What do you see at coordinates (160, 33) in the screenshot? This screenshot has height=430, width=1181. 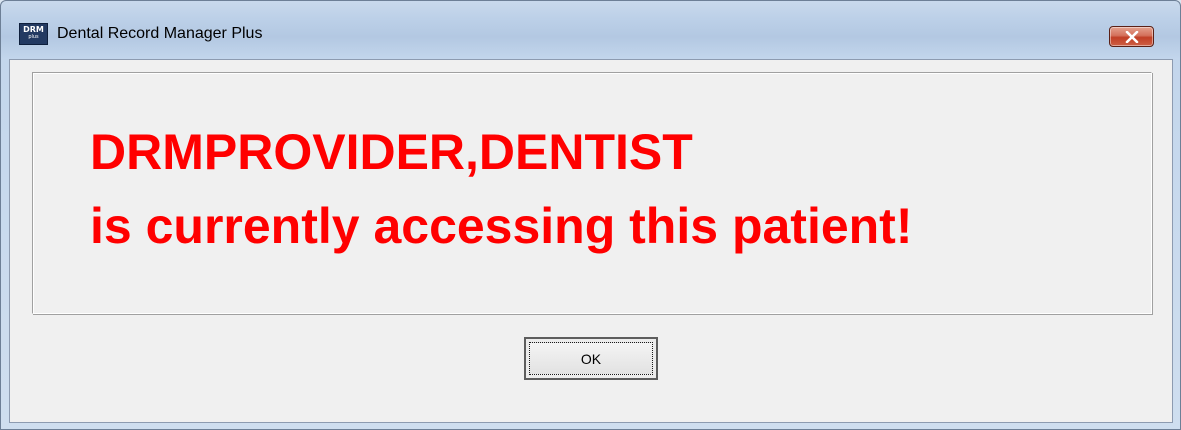 I see `window-title: Dental Record Manager Plus` at bounding box center [160, 33].